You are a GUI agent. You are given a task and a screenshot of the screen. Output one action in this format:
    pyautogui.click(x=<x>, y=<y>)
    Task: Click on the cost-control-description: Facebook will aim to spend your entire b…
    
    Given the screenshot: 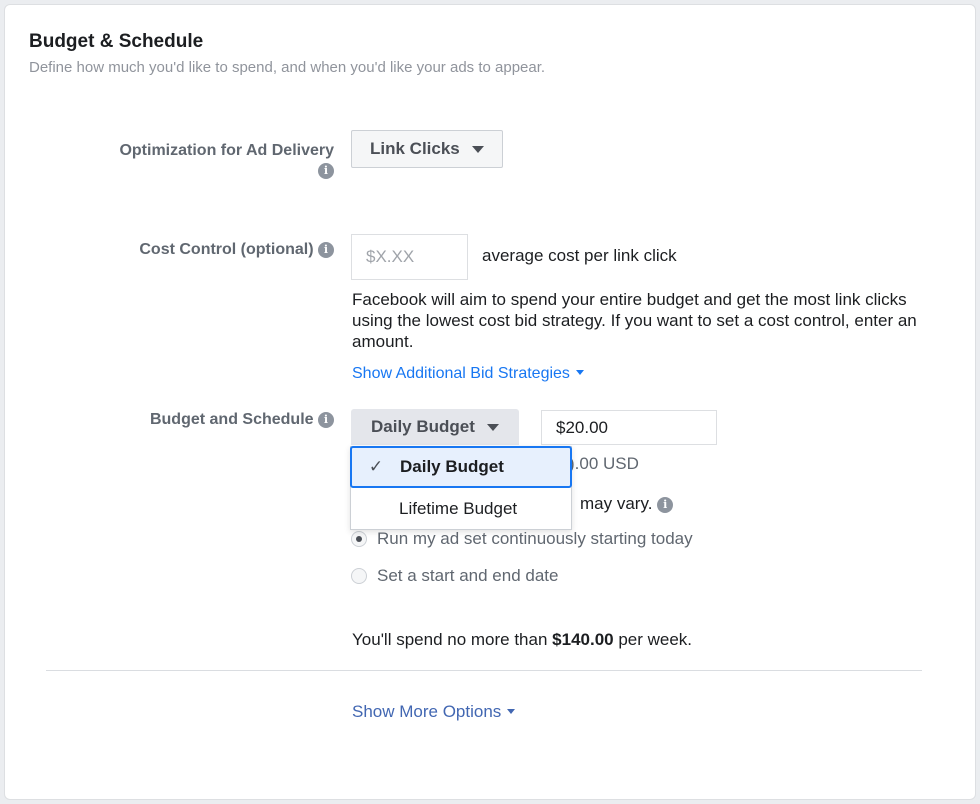 What is the action you would take?
    pyautogui.click(x=634, y=320)
    